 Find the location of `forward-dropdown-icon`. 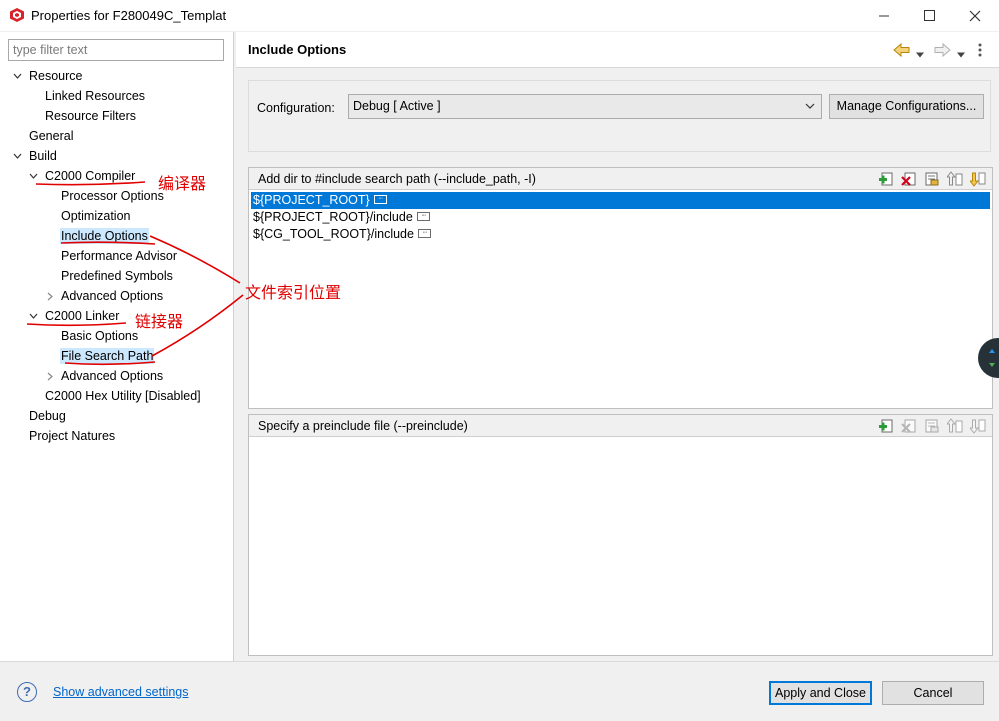

forward-dropdown-icon is located at coordinates (961, 55).